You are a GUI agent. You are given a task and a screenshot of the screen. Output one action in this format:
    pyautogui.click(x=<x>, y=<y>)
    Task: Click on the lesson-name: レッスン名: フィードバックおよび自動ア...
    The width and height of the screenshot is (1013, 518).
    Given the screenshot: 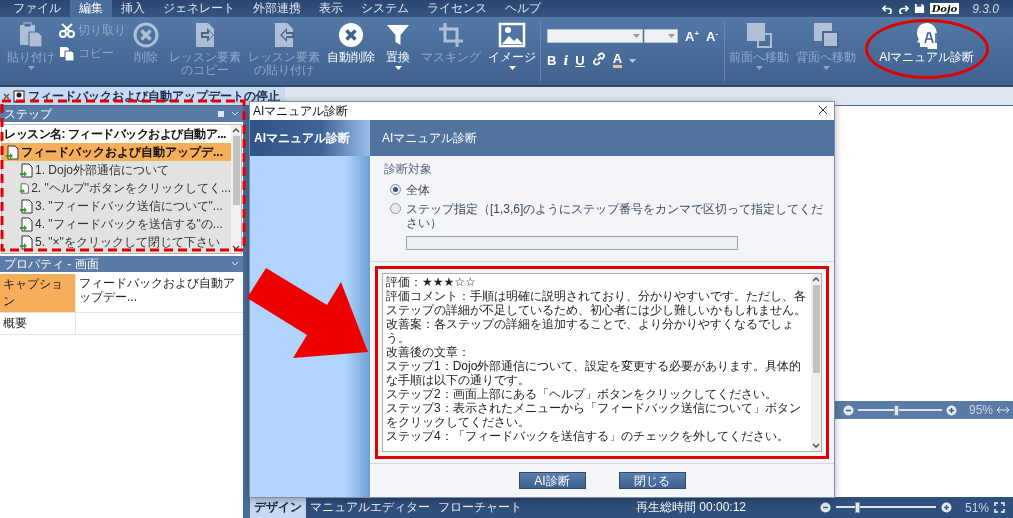 What is the action you would take?
    pyautogui.click(x=116, y=134)
    